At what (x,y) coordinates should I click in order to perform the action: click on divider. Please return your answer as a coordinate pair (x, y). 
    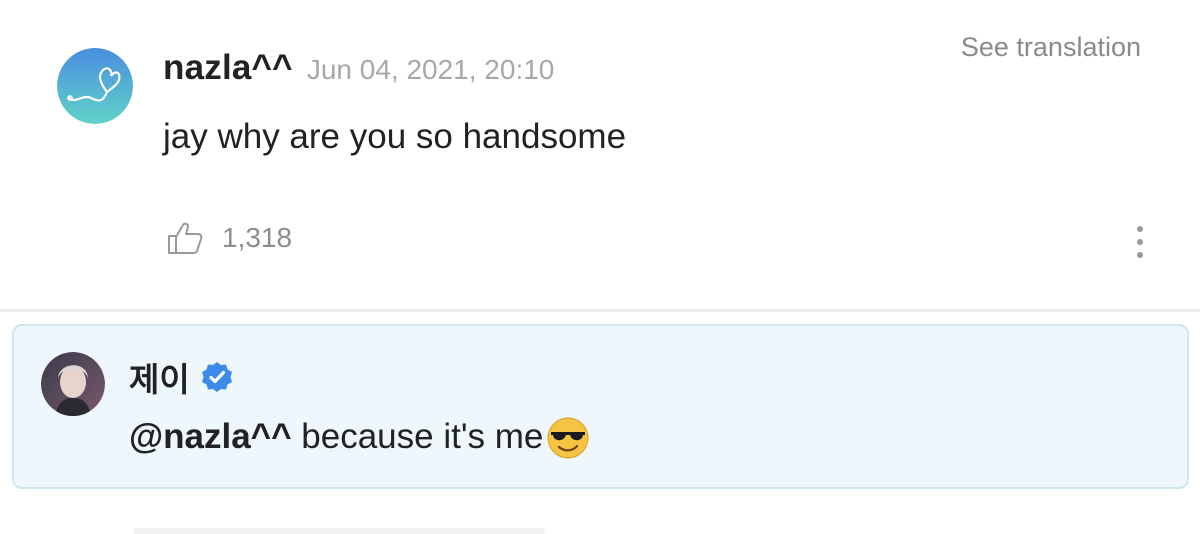
    Looking at the image, I should click on (600, 310).